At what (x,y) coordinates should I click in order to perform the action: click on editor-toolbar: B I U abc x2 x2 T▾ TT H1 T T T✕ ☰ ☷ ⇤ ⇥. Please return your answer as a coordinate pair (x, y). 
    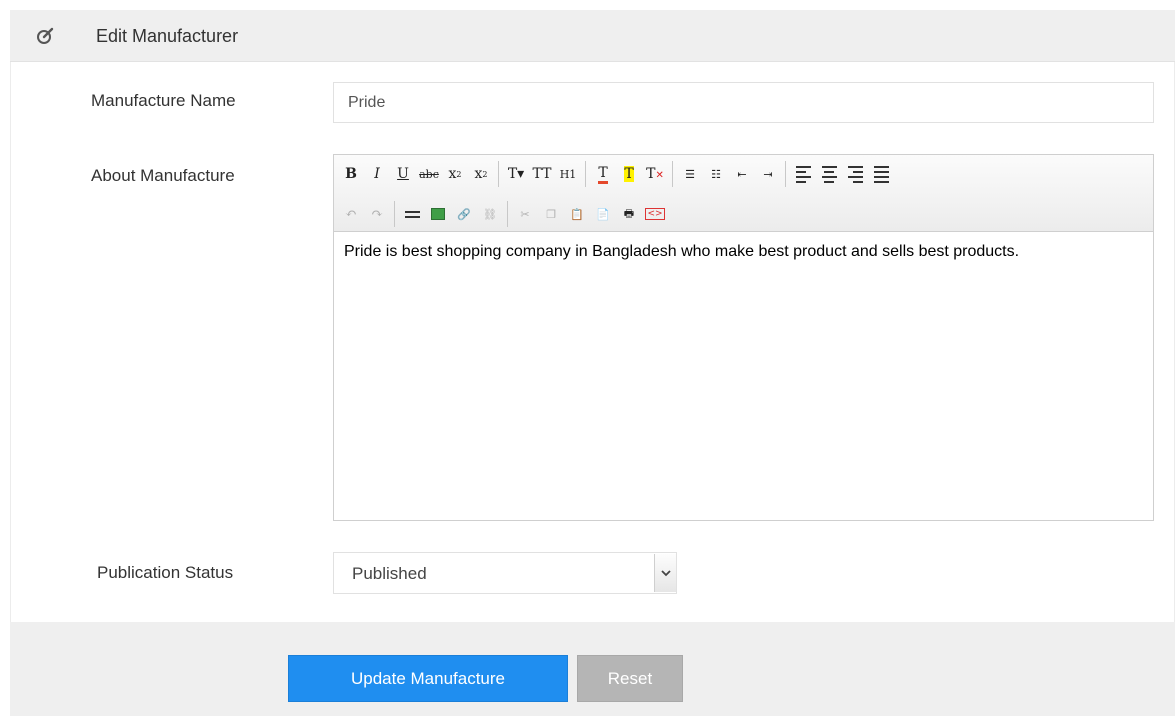
    Looking at the image, I should click on (743, 193).